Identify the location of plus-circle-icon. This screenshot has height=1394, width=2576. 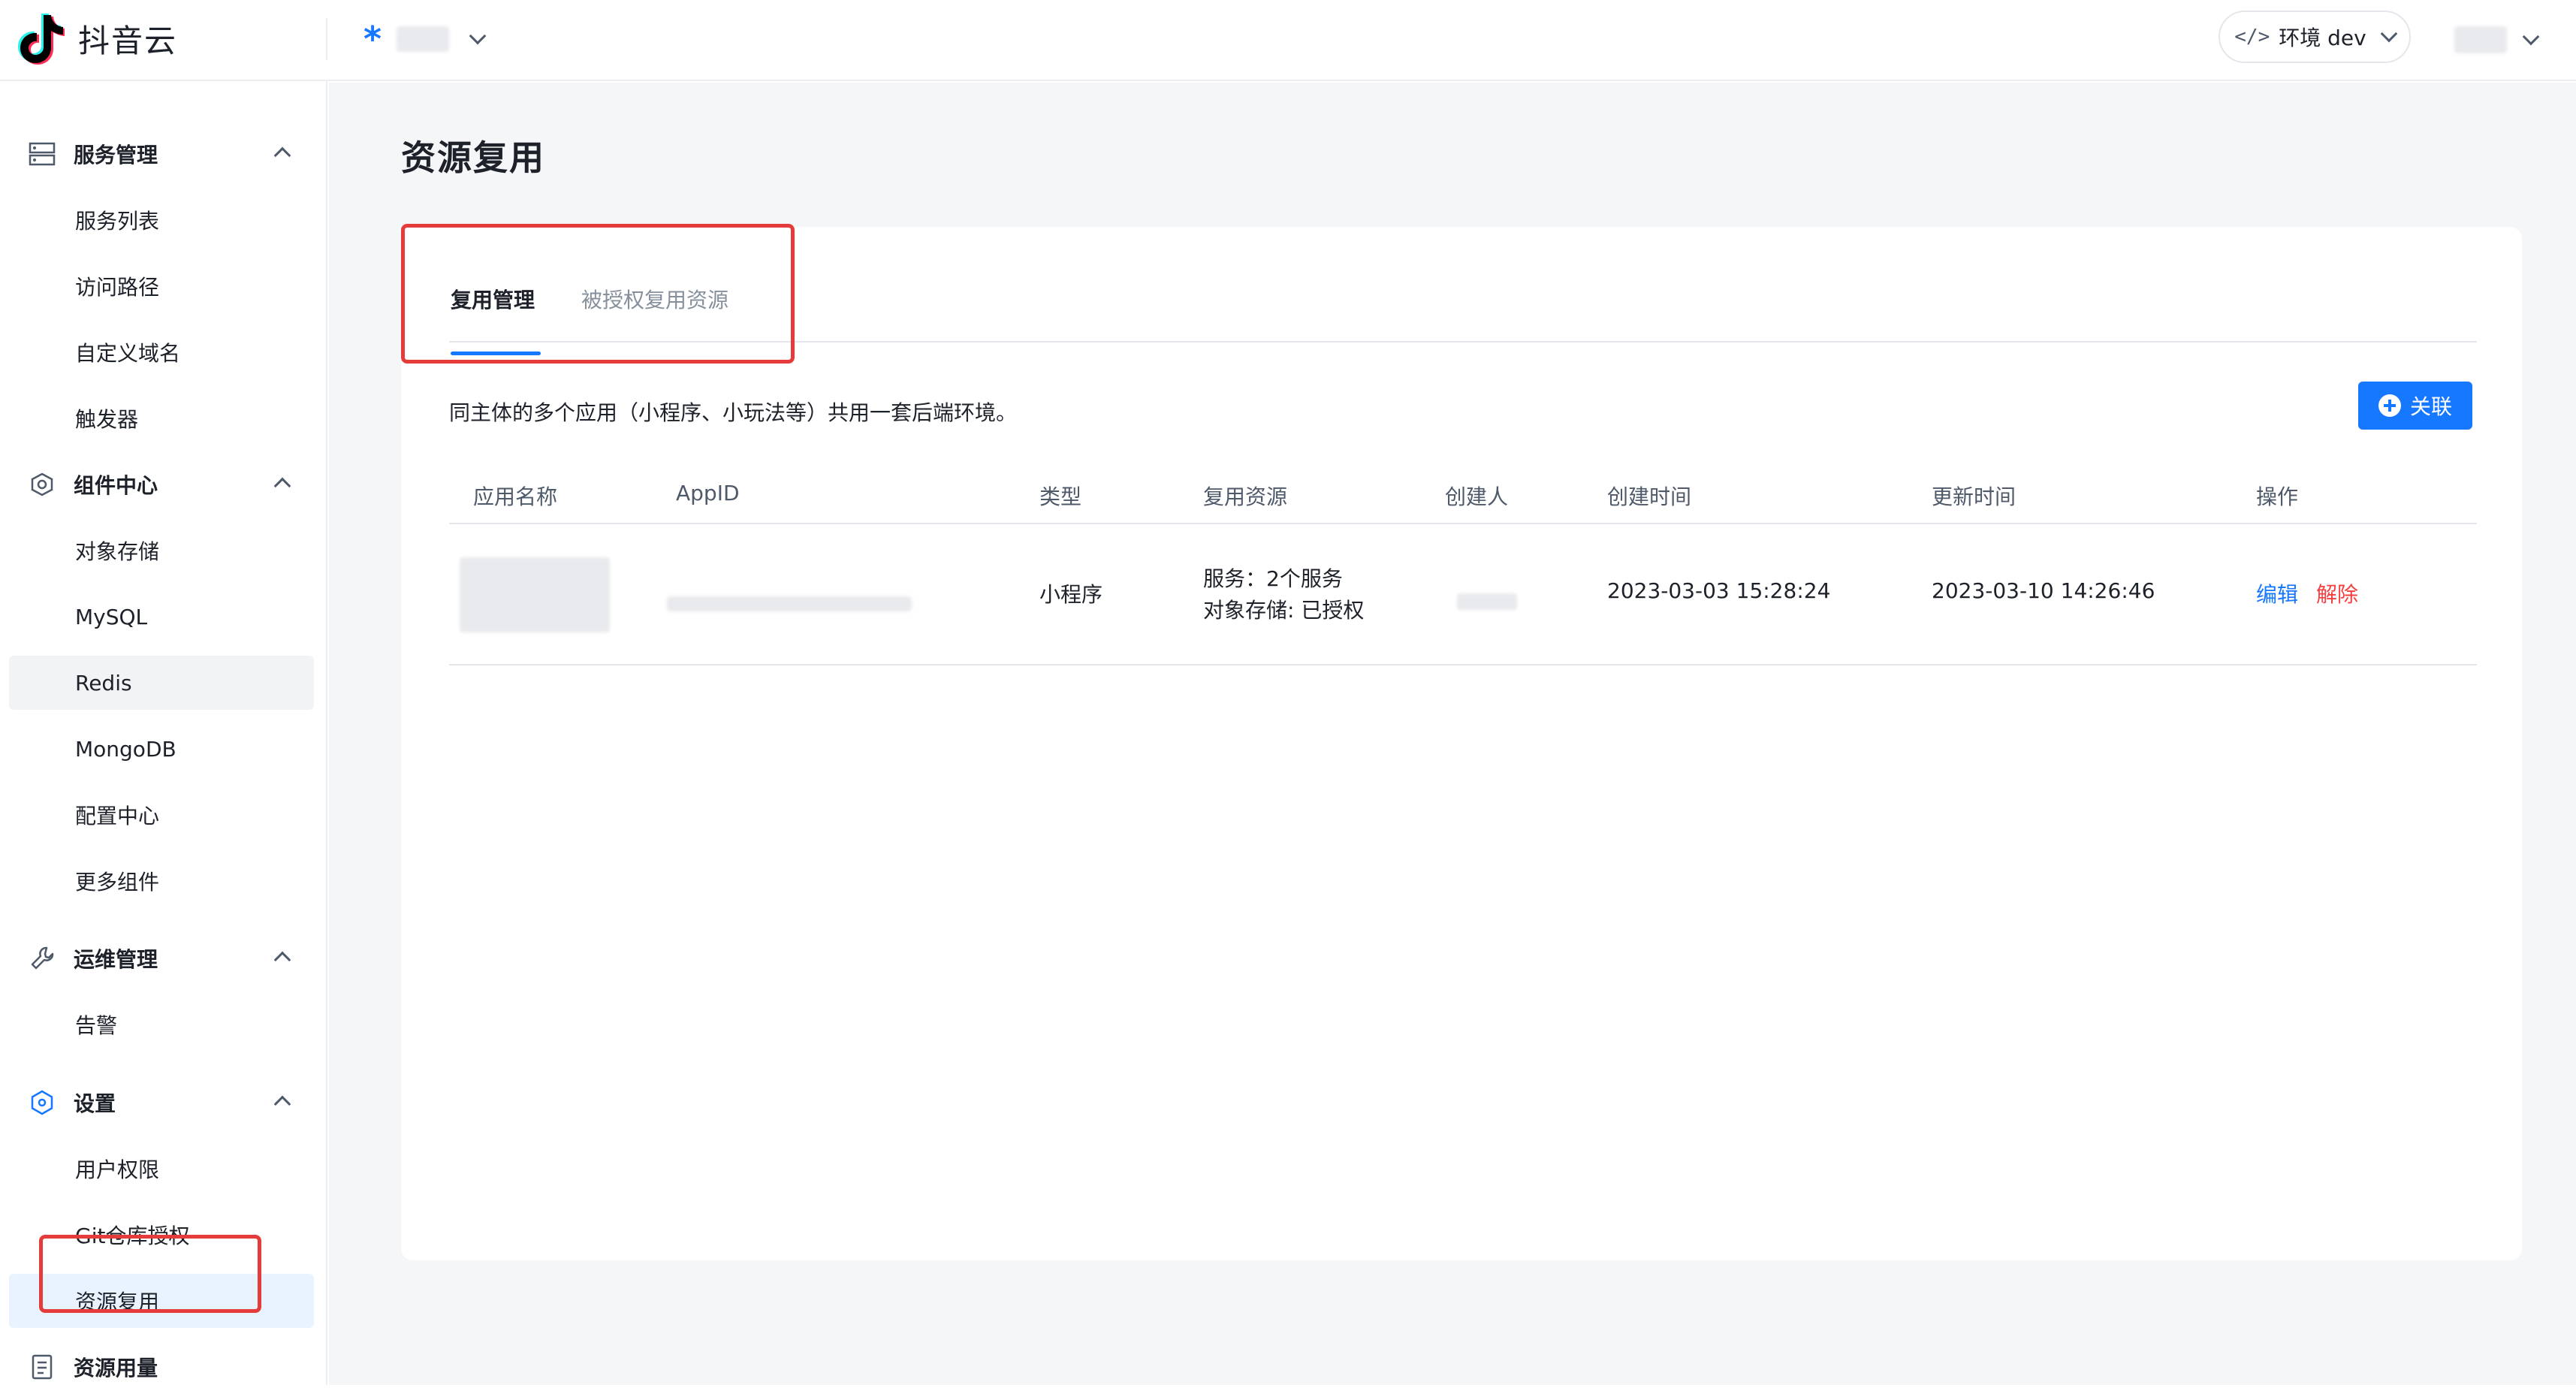
(2389, 405).